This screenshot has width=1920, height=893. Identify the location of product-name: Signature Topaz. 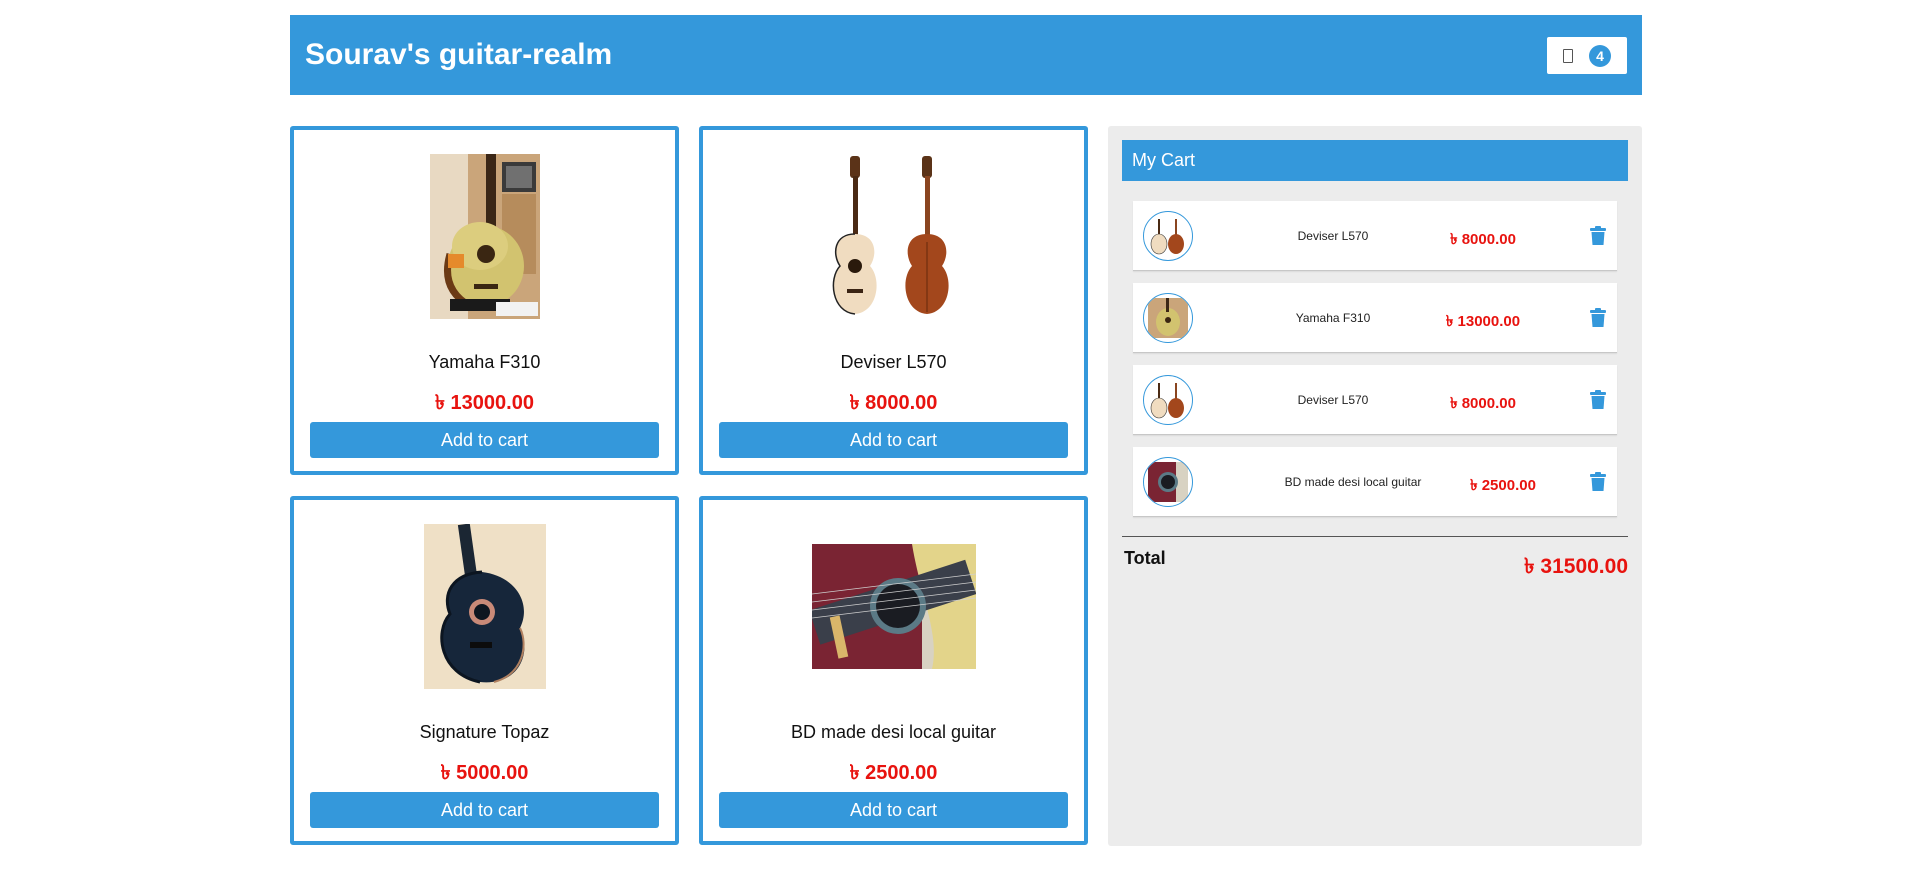
(484, 732).